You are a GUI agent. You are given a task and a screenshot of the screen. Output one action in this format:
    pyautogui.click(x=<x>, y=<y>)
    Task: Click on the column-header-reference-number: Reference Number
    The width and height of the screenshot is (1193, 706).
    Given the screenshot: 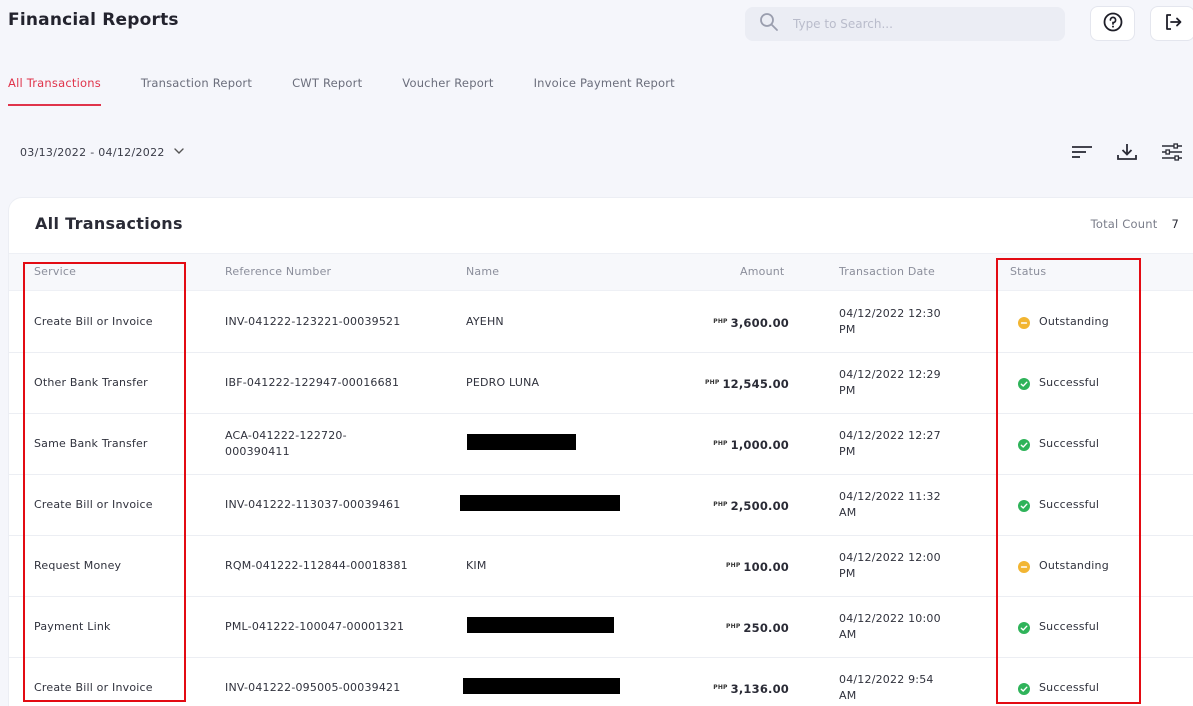 What is the action you would take?
    pyautogui.click(x=278, y=271)
    